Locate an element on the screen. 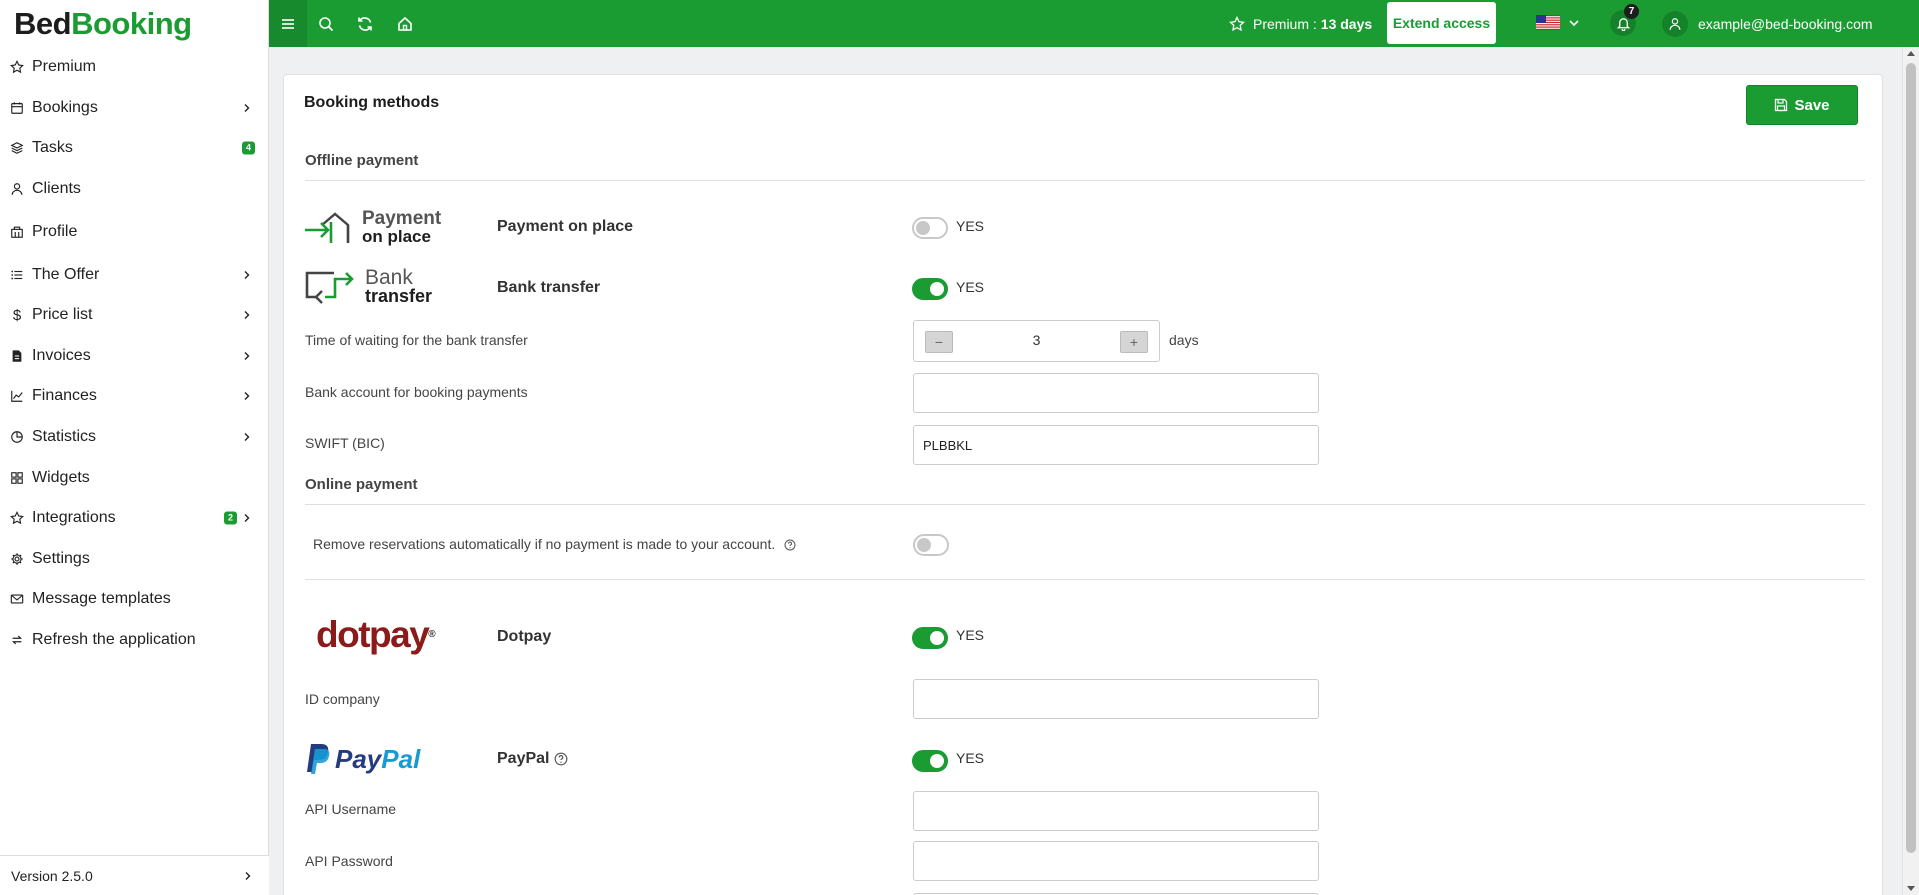 The height and width of the screenshot is (895, 1919). sidebar-item-invoices: Invoices is located at coordinates (134, 356).